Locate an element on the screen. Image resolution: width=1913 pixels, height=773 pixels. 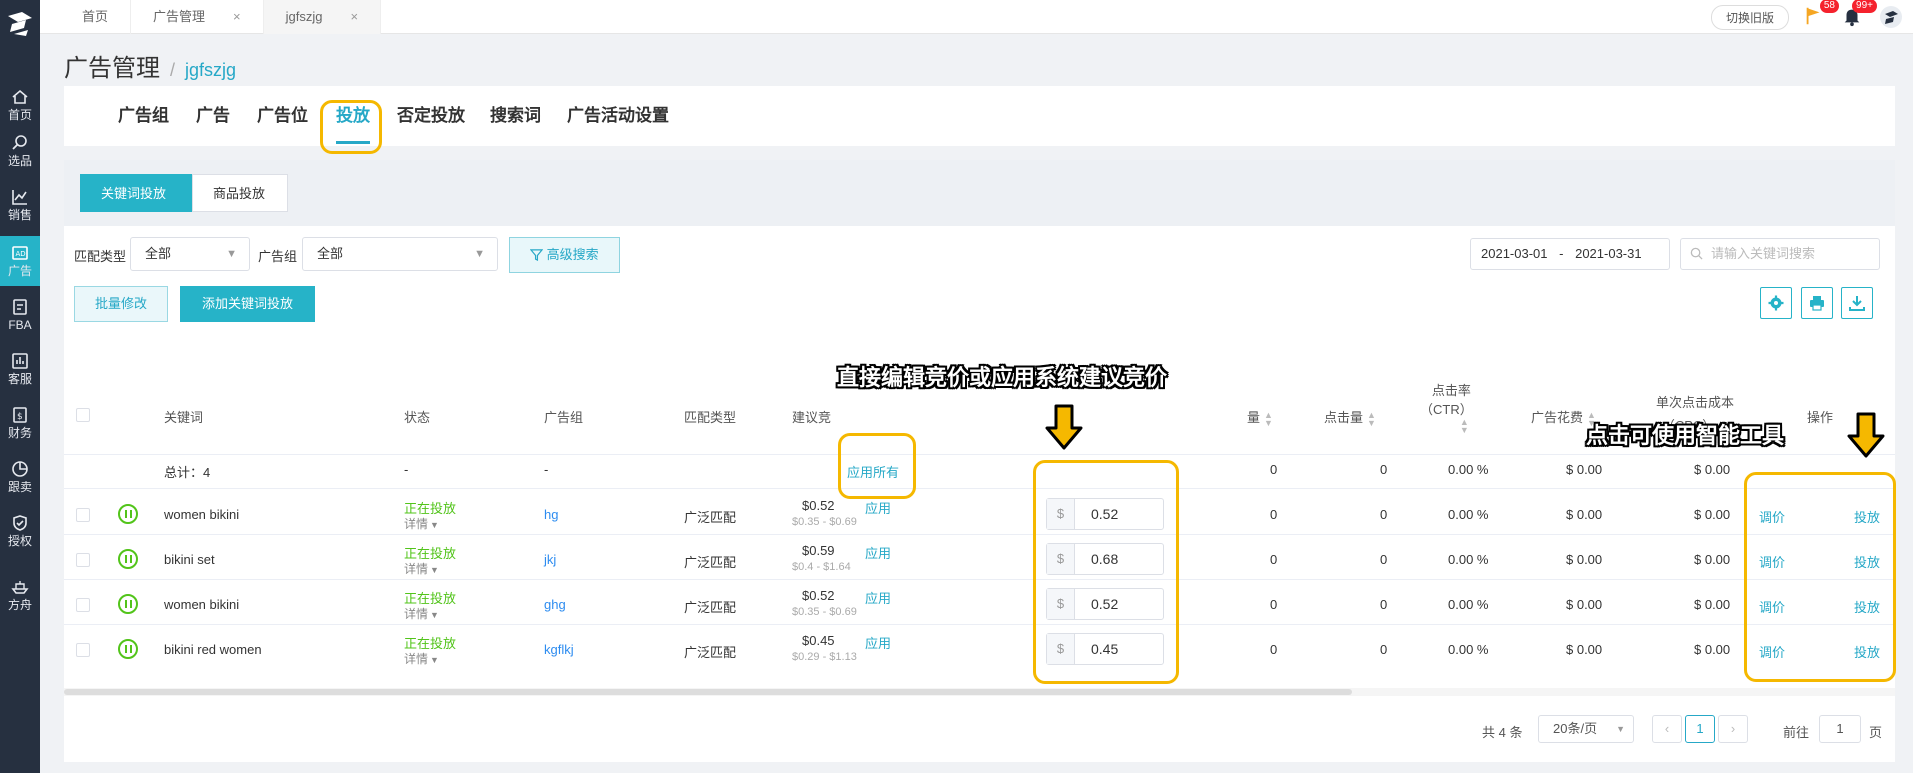
nav-label: FBA is located at coordinates (20, 325).